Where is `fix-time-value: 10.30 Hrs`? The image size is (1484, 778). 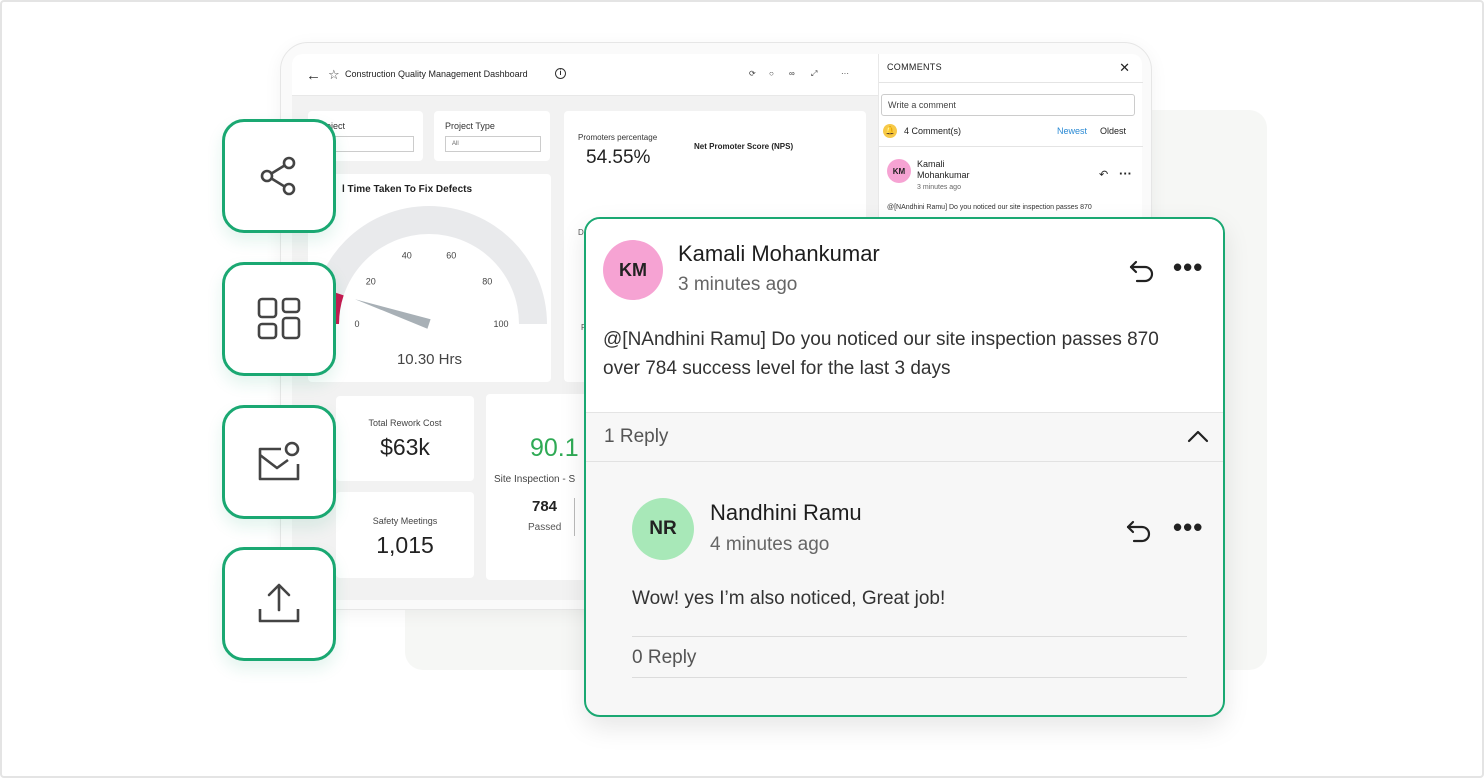
fix-time-value: 10.30 Hrs is located at coordinates (429, 359).